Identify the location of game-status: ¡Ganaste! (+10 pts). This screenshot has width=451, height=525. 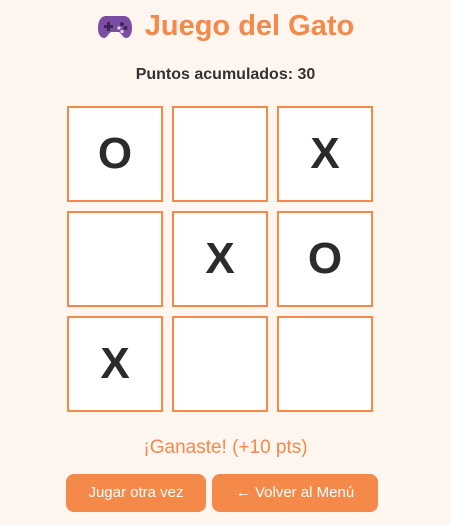
(225, 447).